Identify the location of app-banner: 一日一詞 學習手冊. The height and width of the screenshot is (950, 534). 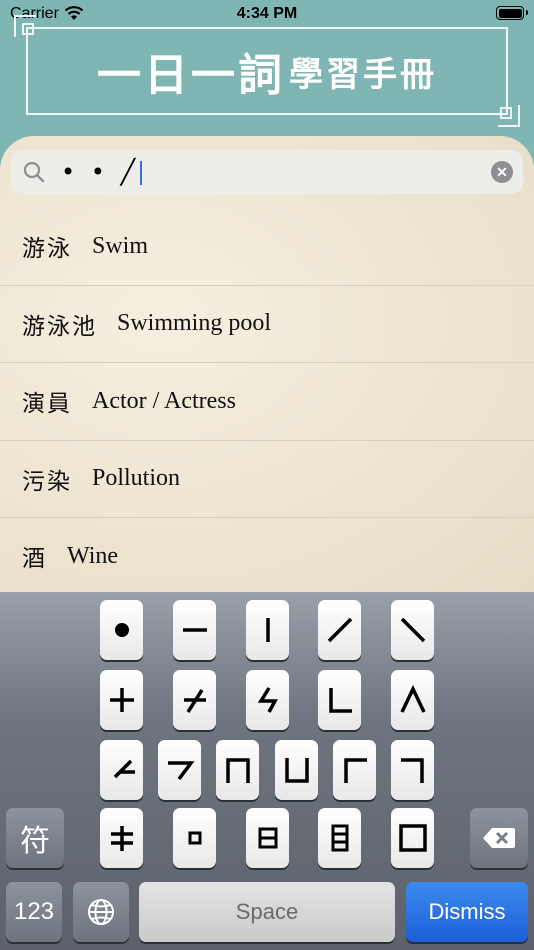
(267, 71).